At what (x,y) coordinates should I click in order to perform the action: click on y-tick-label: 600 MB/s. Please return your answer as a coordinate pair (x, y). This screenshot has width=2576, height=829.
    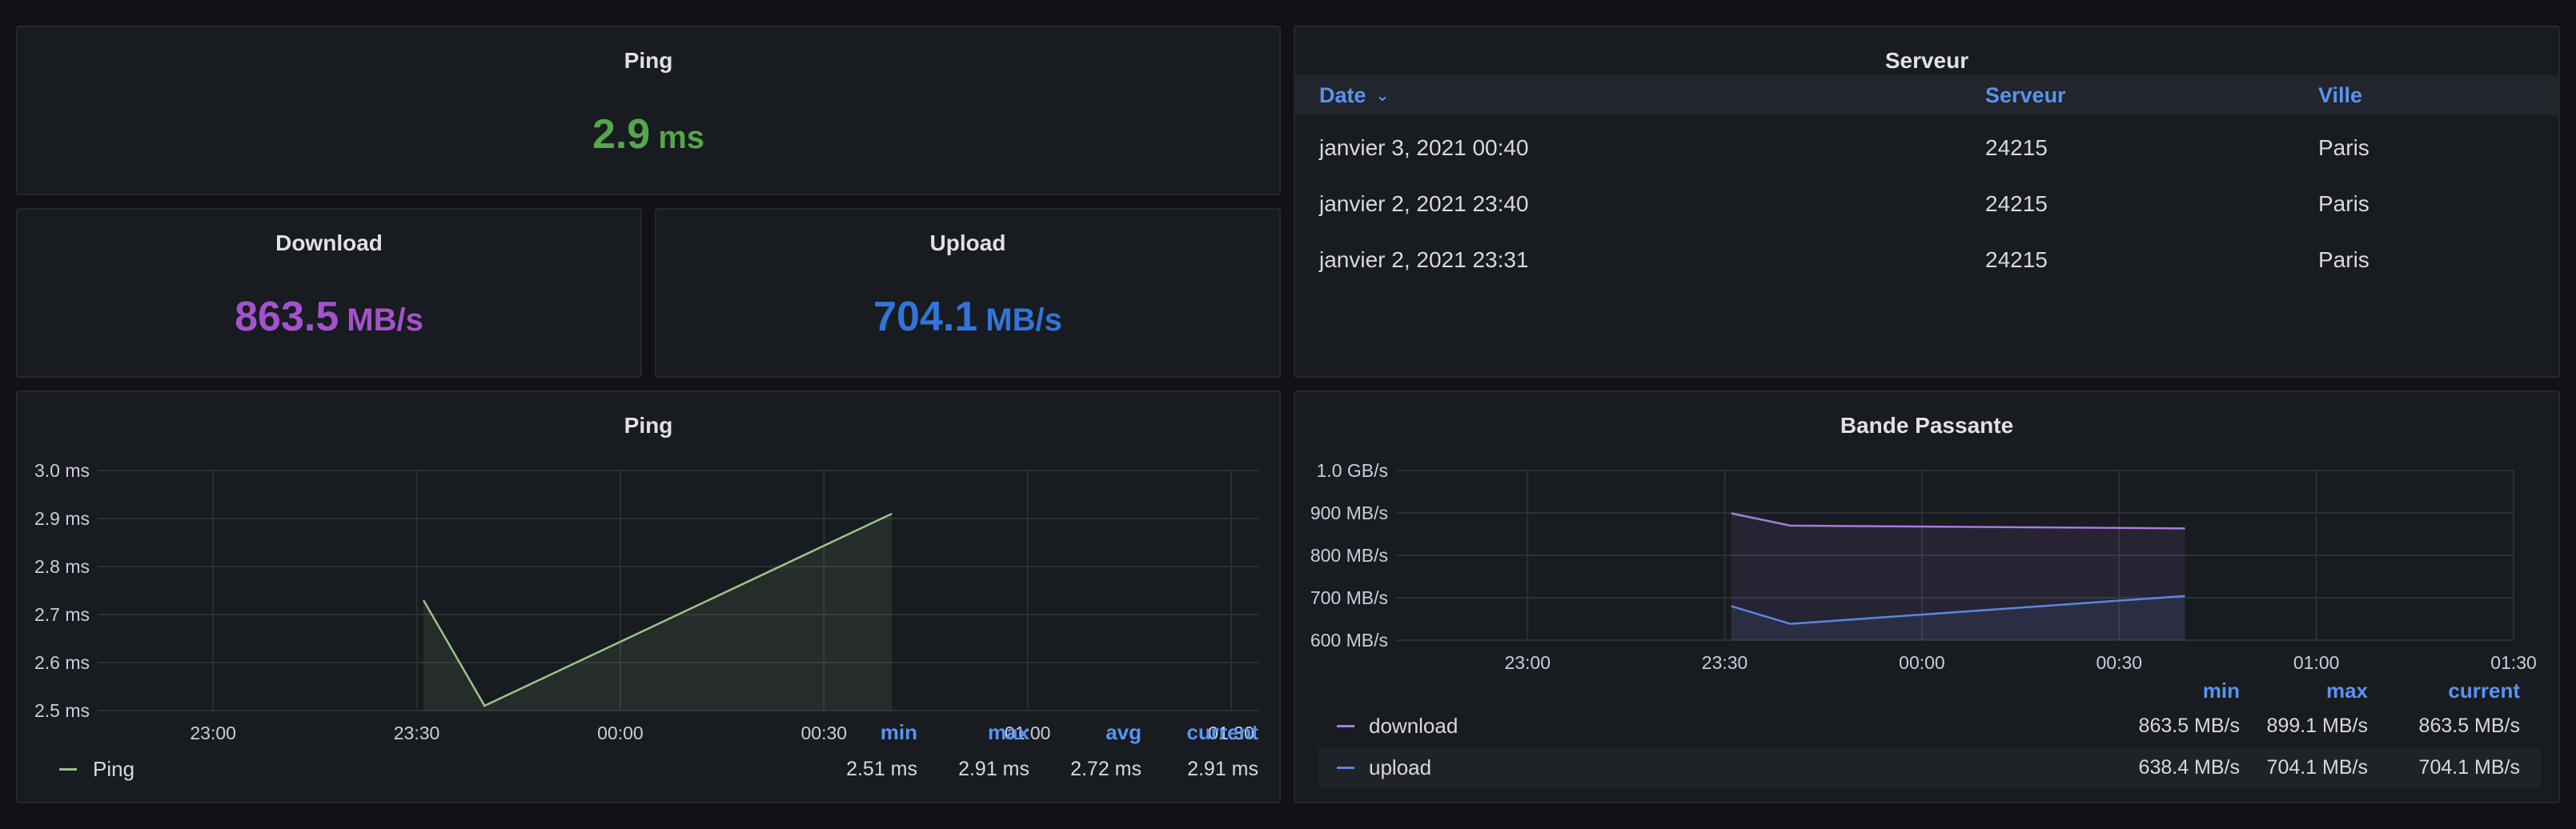
    Looking at the image, I should click on (1349, 640).